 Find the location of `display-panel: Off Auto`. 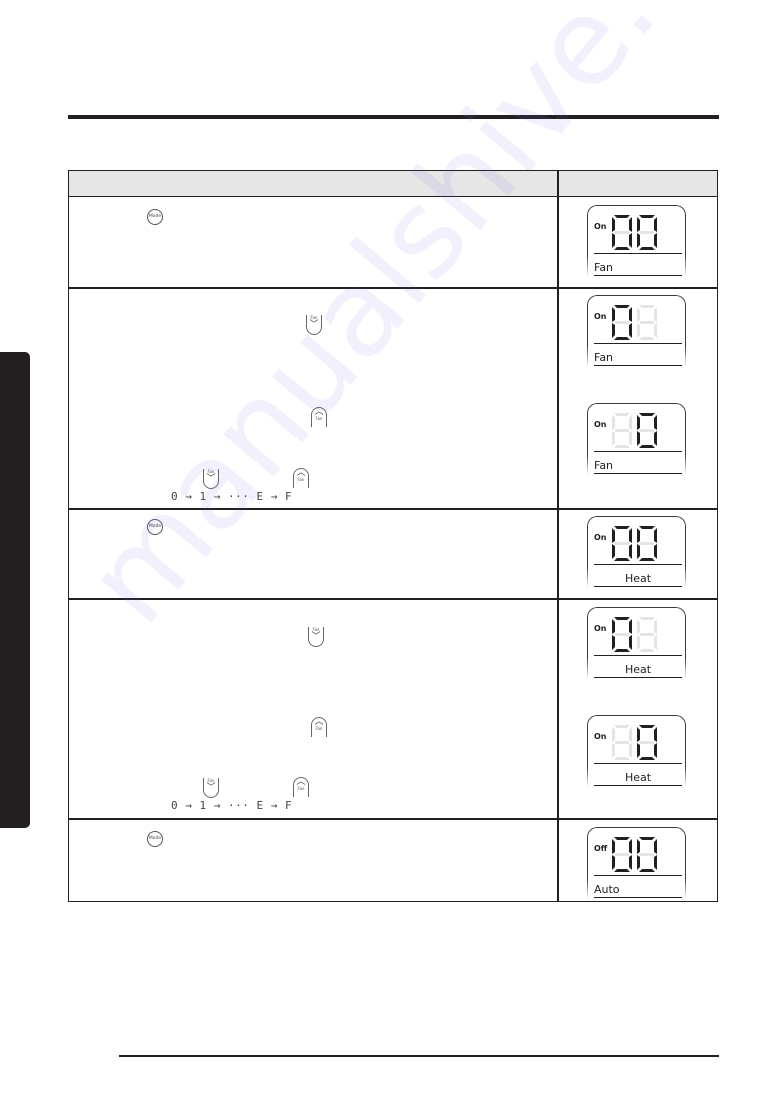

display-panel: Off Auto is located at coordinates (637, 863).